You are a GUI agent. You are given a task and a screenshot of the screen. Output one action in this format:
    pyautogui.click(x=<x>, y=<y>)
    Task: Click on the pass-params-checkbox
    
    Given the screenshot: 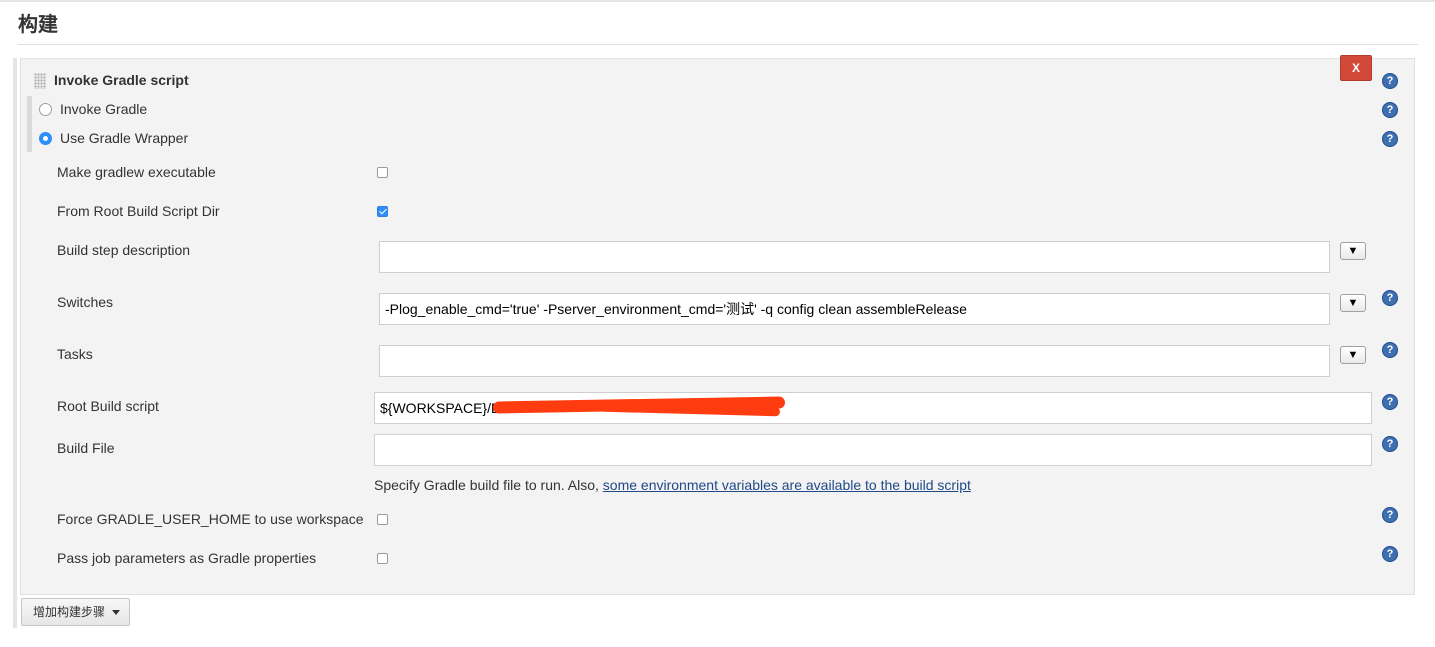 What is the action you would take?
    pyautogui.click(x=382, y=558)
    